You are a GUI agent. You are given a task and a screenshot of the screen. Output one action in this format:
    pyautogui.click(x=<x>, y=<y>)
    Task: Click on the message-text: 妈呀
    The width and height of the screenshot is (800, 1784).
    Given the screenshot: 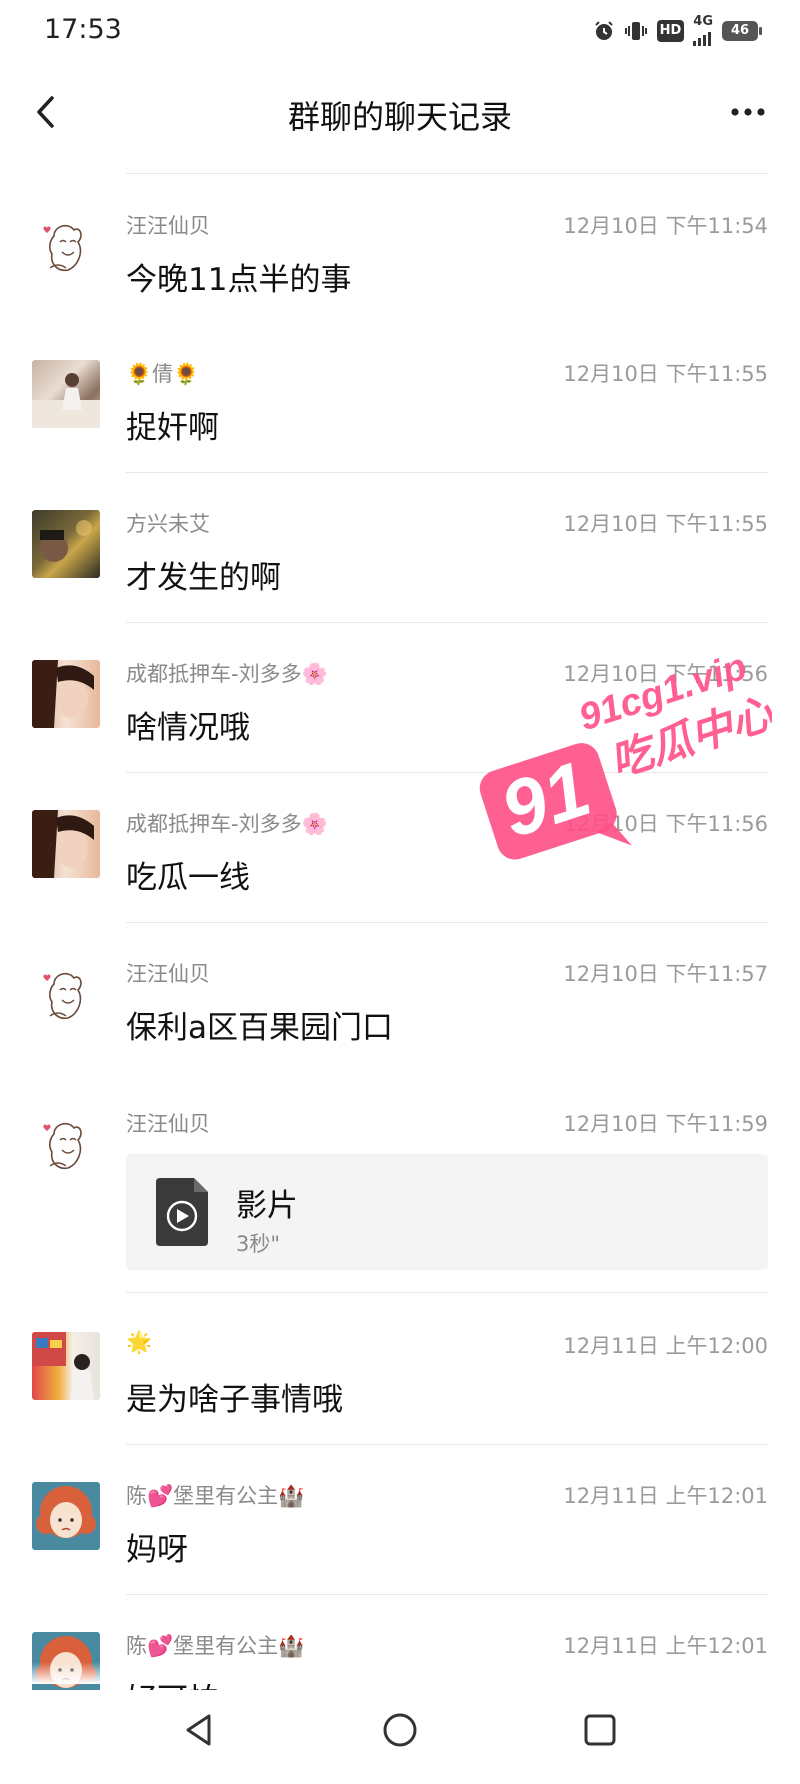 What is the action you would take?
    pyautogui.click(x=157, y=1550)
    